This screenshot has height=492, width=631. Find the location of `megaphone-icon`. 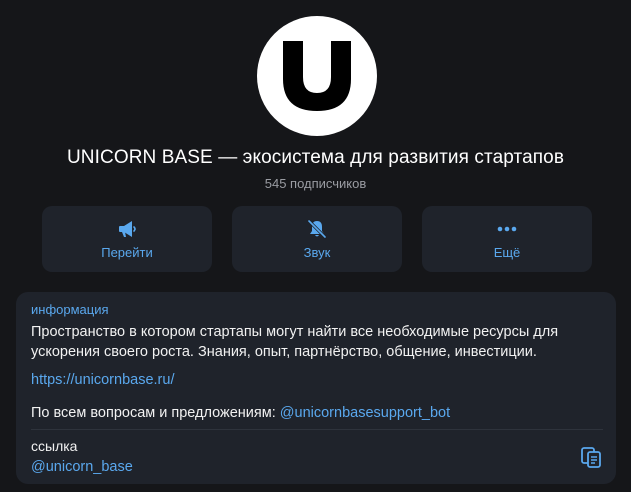

megaphone-icon is located at coordinates (127, 229).